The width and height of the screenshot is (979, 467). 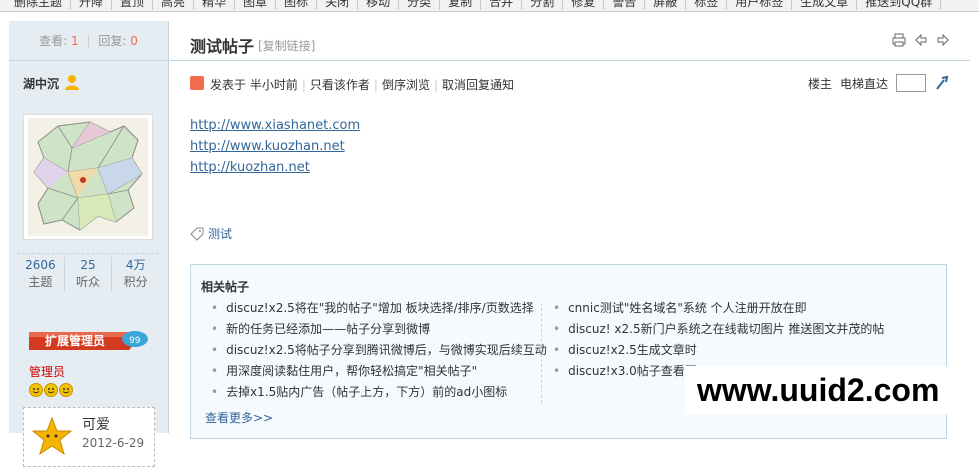 I want to click on previous-thread-icon, so click(x=921, y=40).